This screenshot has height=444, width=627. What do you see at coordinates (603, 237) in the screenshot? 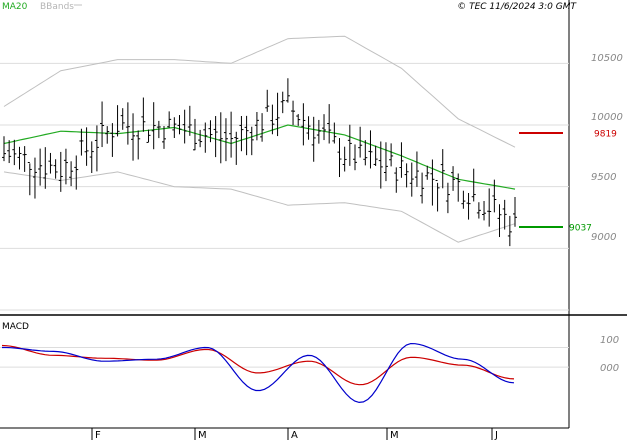
I see `price-tick-label: 9000` at bounding box center [603, 237].